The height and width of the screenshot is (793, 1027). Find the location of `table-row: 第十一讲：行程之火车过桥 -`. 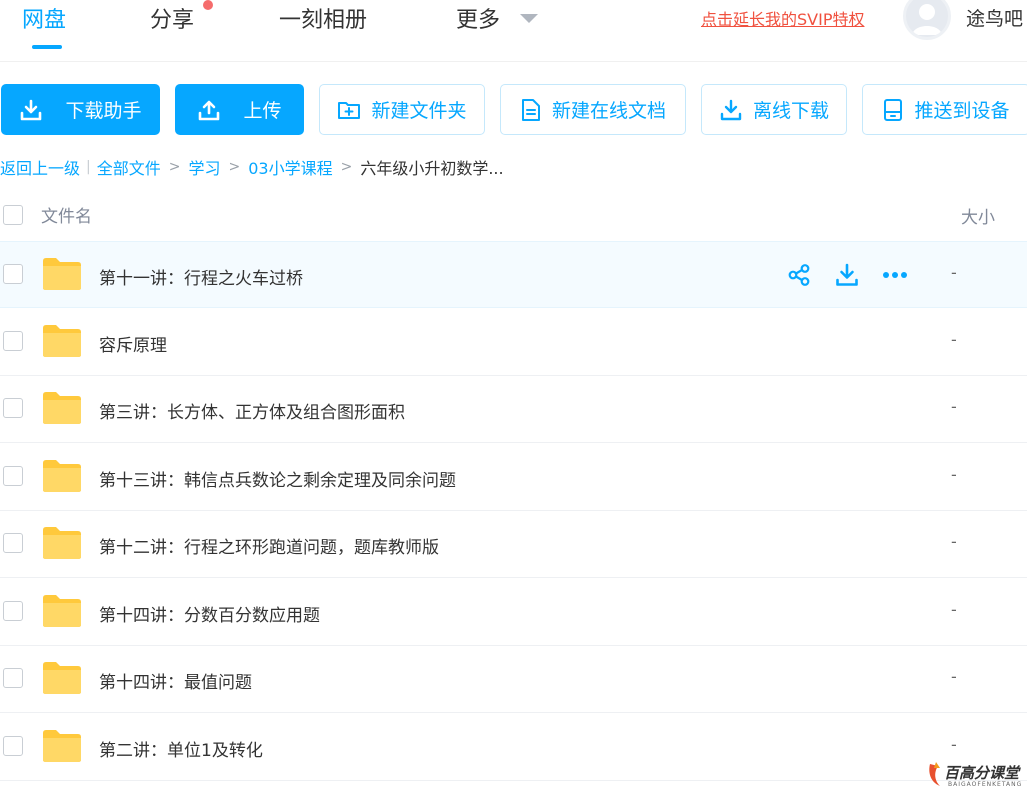

table-row: 第十一讲：行程之火车过桥 - is located at coordinates (513, 274).